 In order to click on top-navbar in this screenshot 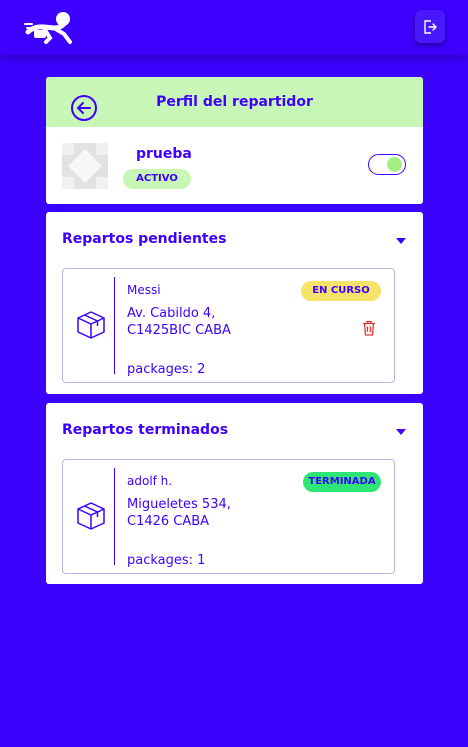, I will do `click(234, 27)`.